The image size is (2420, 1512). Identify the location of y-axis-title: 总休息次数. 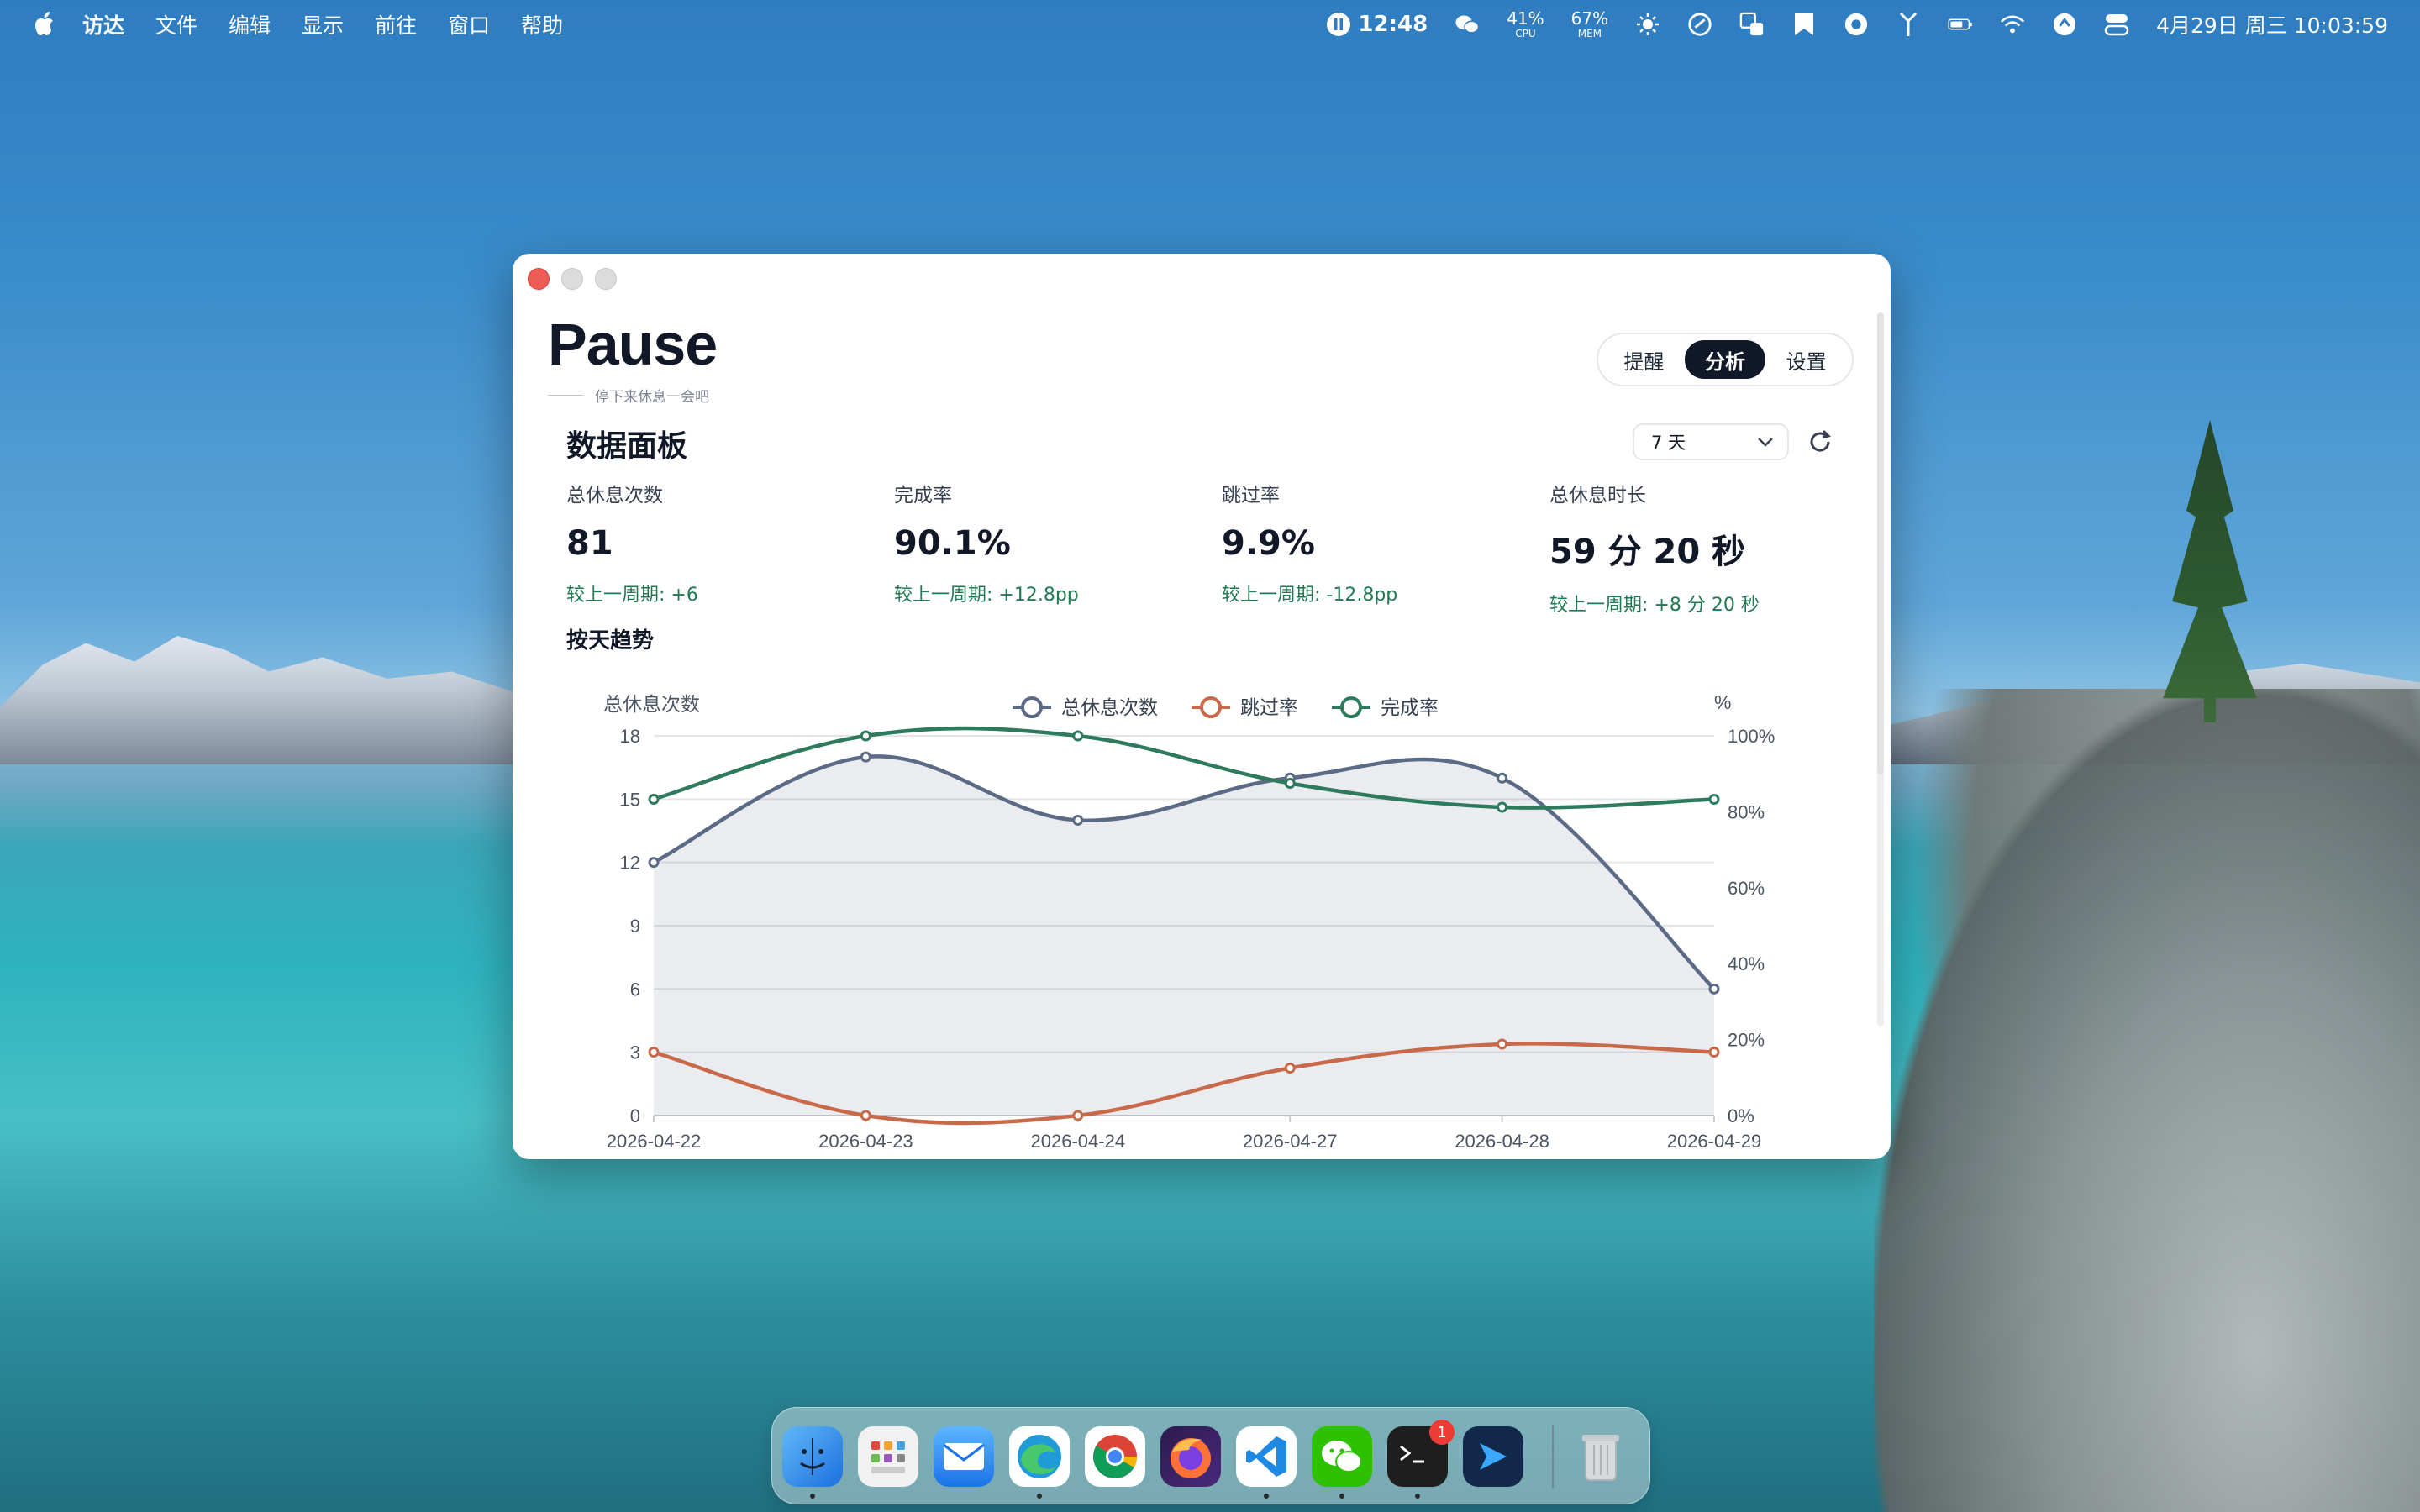
(651, 704).